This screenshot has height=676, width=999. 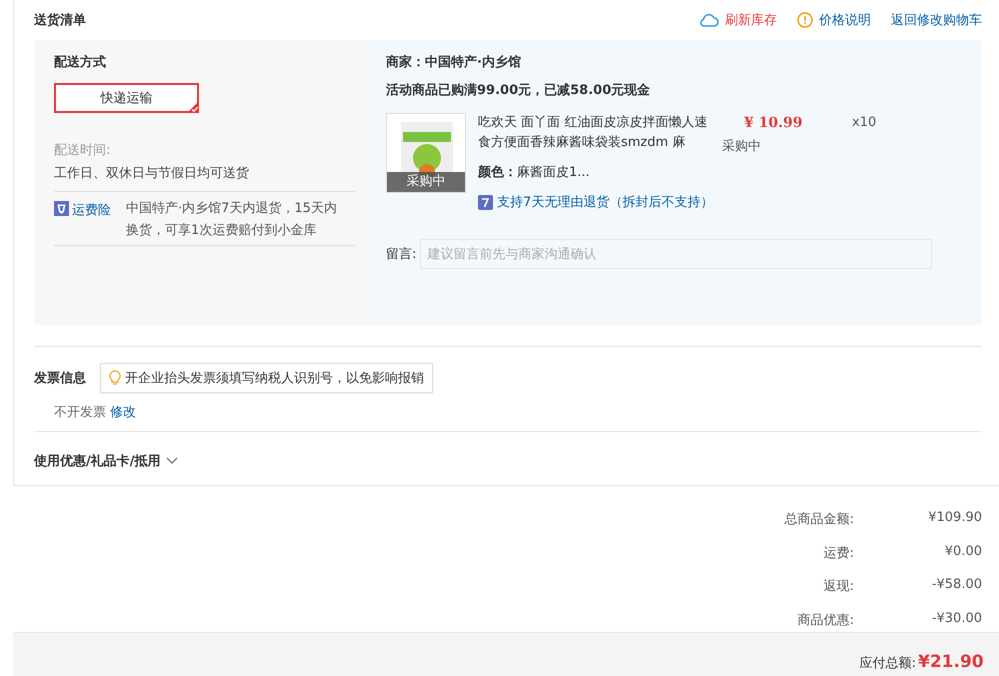 What do you see at coordinates (61, 208) in the screenshot?
I see `shield-icon` at bounding box center [61, 208].